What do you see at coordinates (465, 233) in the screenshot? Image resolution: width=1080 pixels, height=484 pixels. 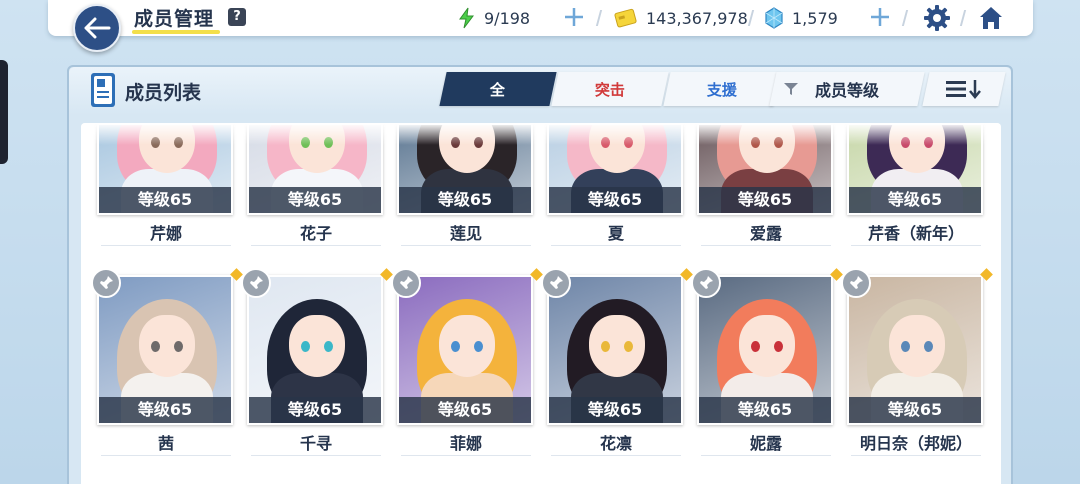 I see `character-name: 莲见` at bounding box center [465, 233].